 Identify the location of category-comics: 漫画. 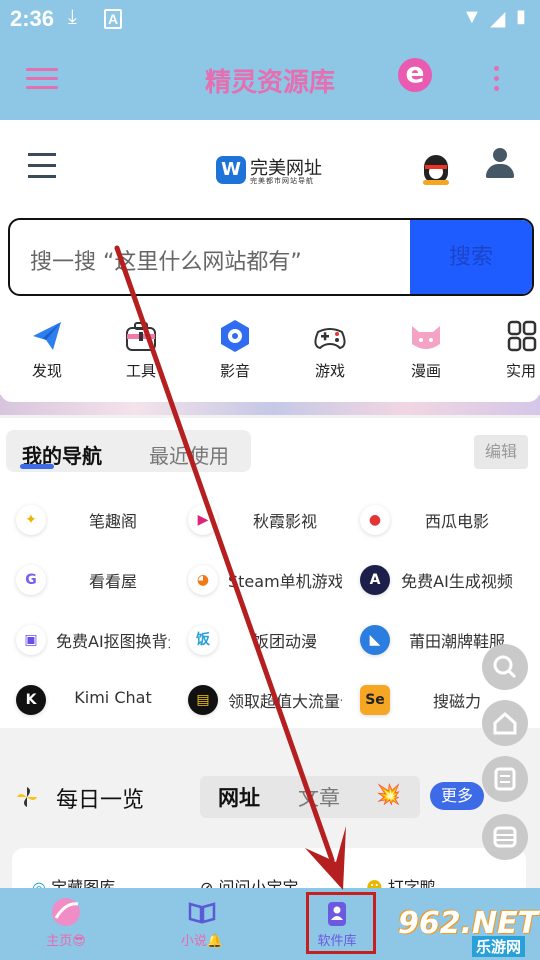
(426, 348).